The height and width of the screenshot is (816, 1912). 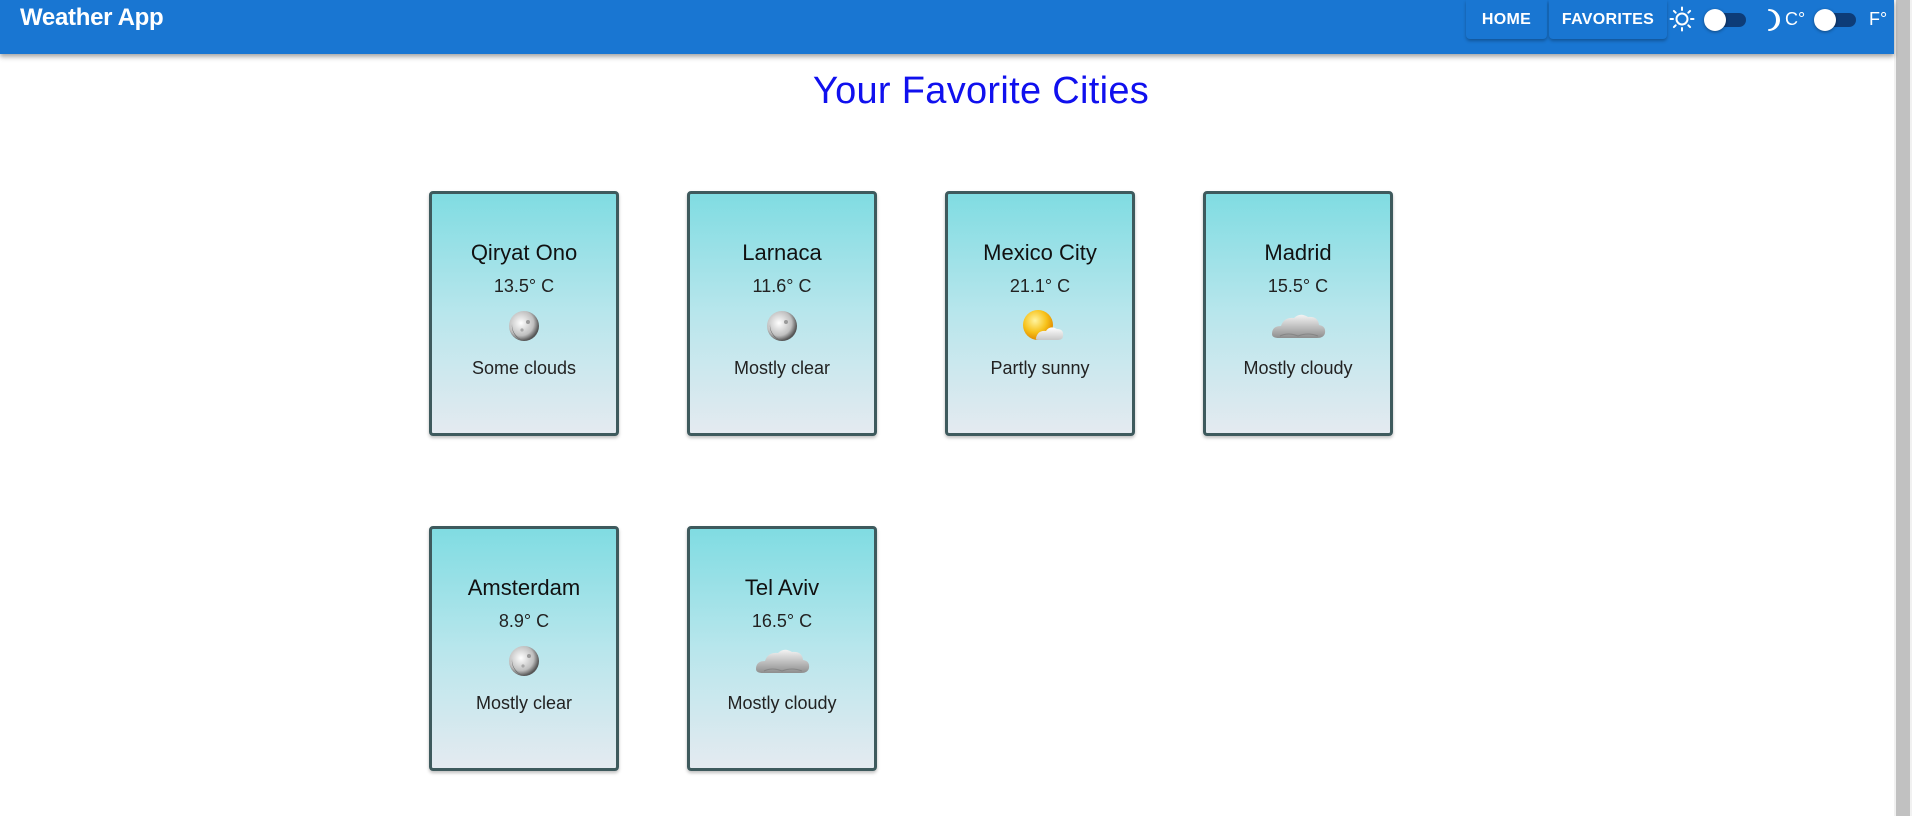 What do you see at coordinates (1043, 325) in the screenshot?
I see `sun-cloud-icon` at bounding box center [1043, 325].